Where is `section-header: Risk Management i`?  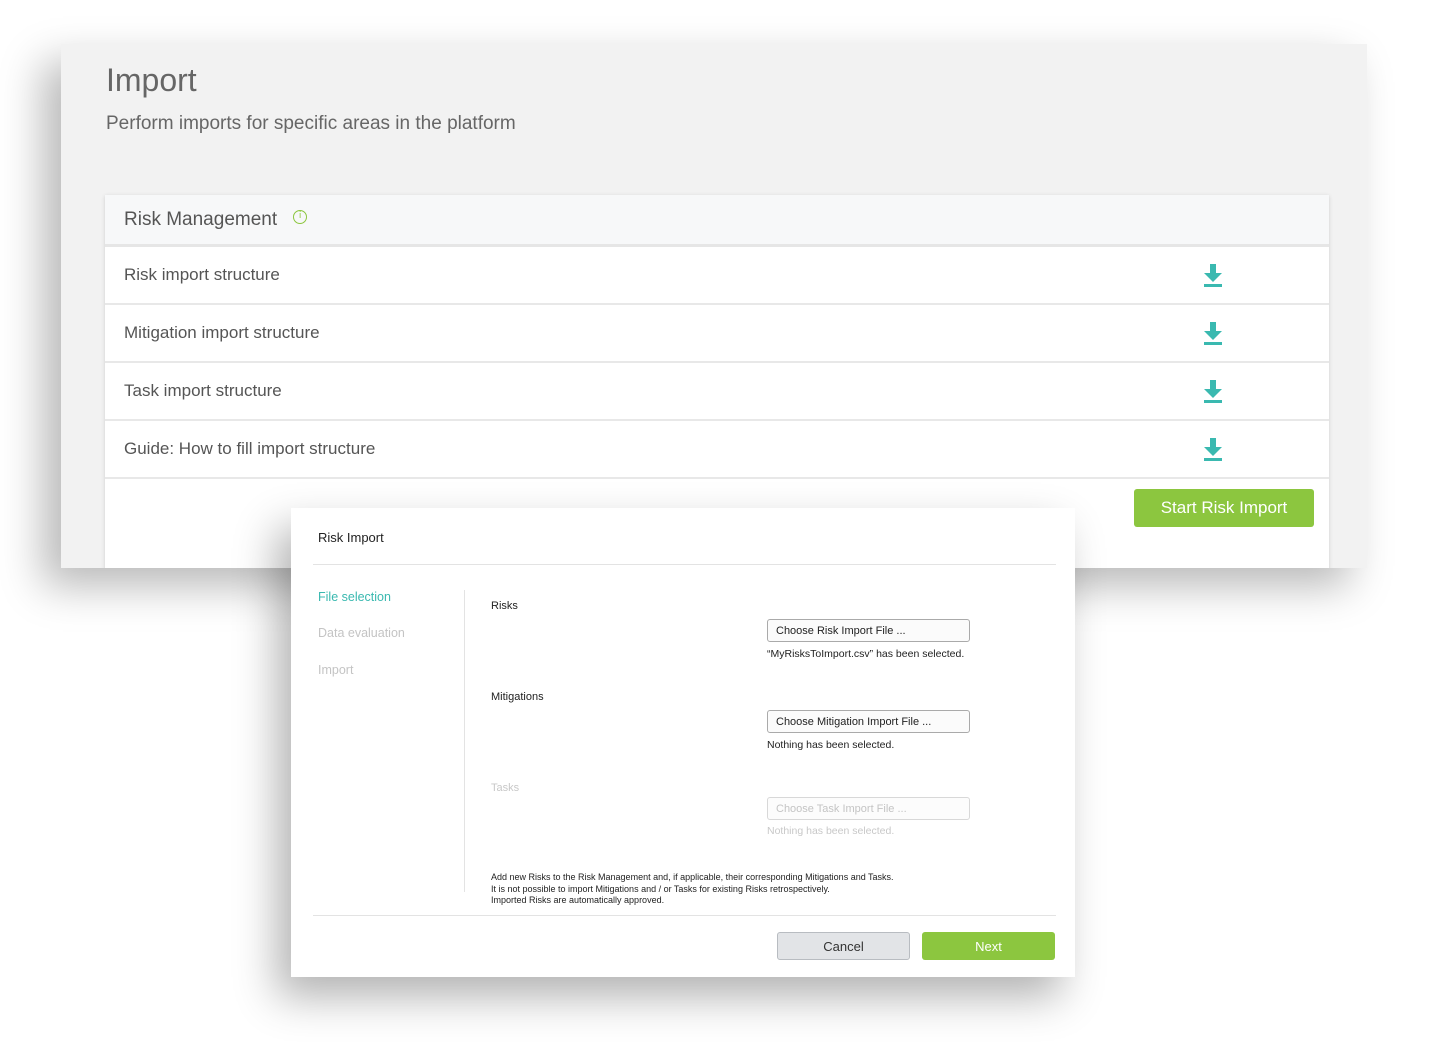
section-header: Risk Management i is located at coordinates (717, 221).